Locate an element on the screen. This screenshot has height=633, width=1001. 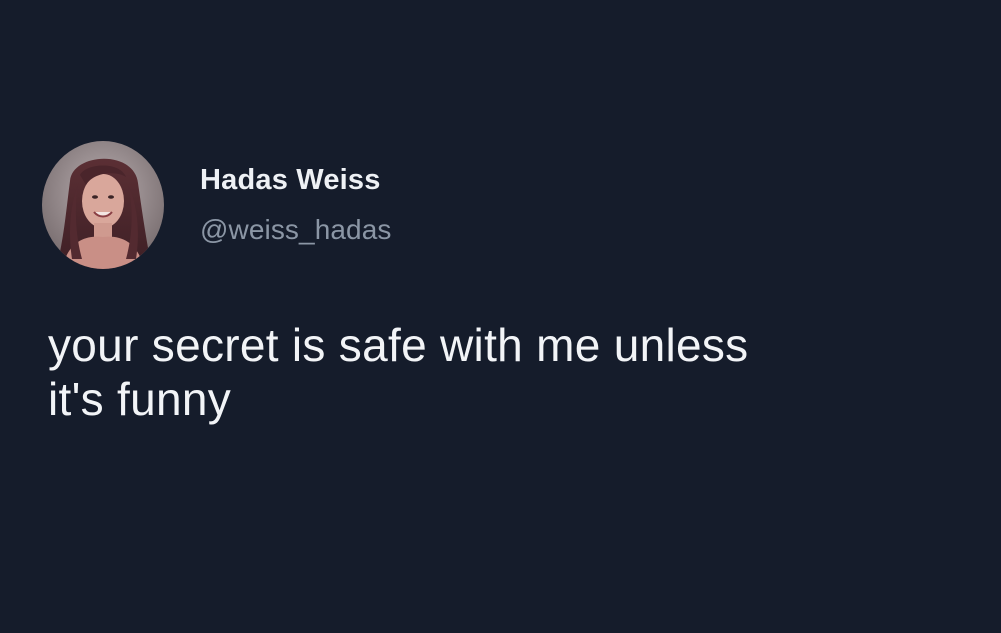
tweet-header: Hadas Weiss @weiss_hadas is located at coordinates (217, 205).